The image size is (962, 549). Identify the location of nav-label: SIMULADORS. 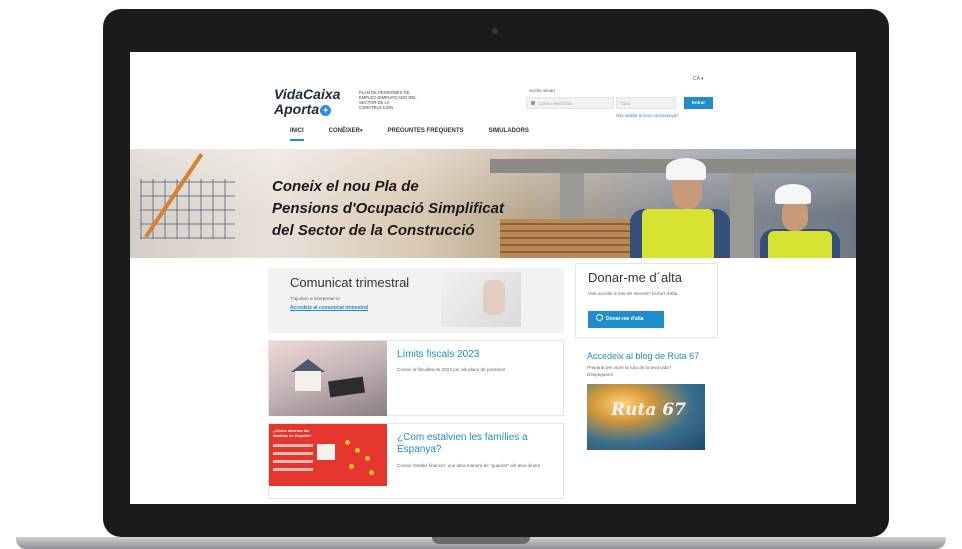
(508, 131).